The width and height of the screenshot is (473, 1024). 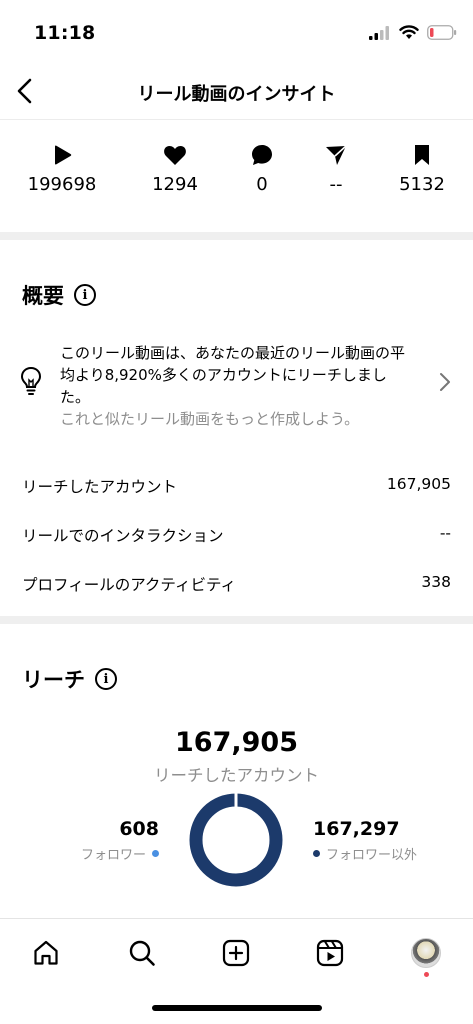 I want to click on tab-create, so click(x=236, y=953).